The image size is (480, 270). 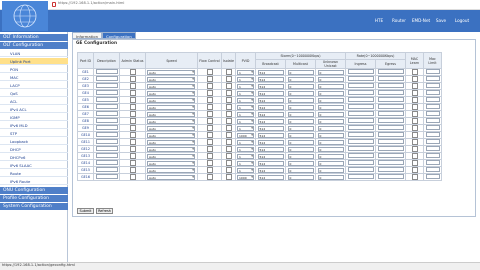 I want to click on tab-information: Information, so click(x=87, y=35).